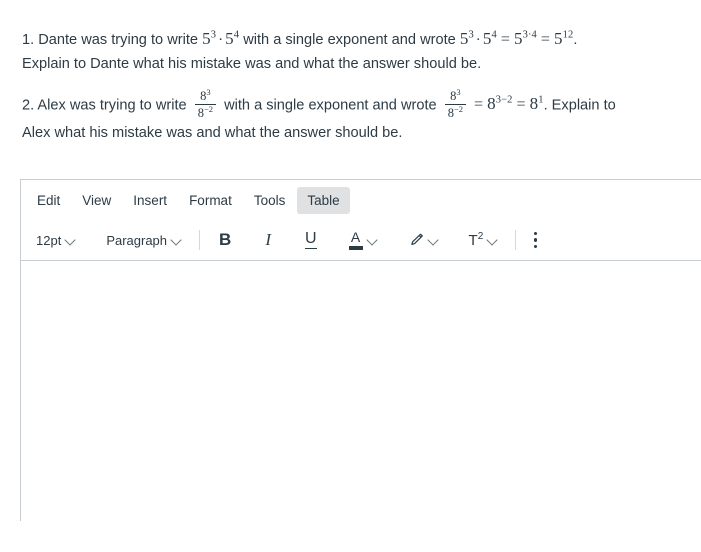 The height and width of the screenshot is (552, 701). What do you see at coordinates (509, 104) in the screenshot?
I see `question-2-expression-2: = 83−2 = 81` at bounding box center [509, 104].